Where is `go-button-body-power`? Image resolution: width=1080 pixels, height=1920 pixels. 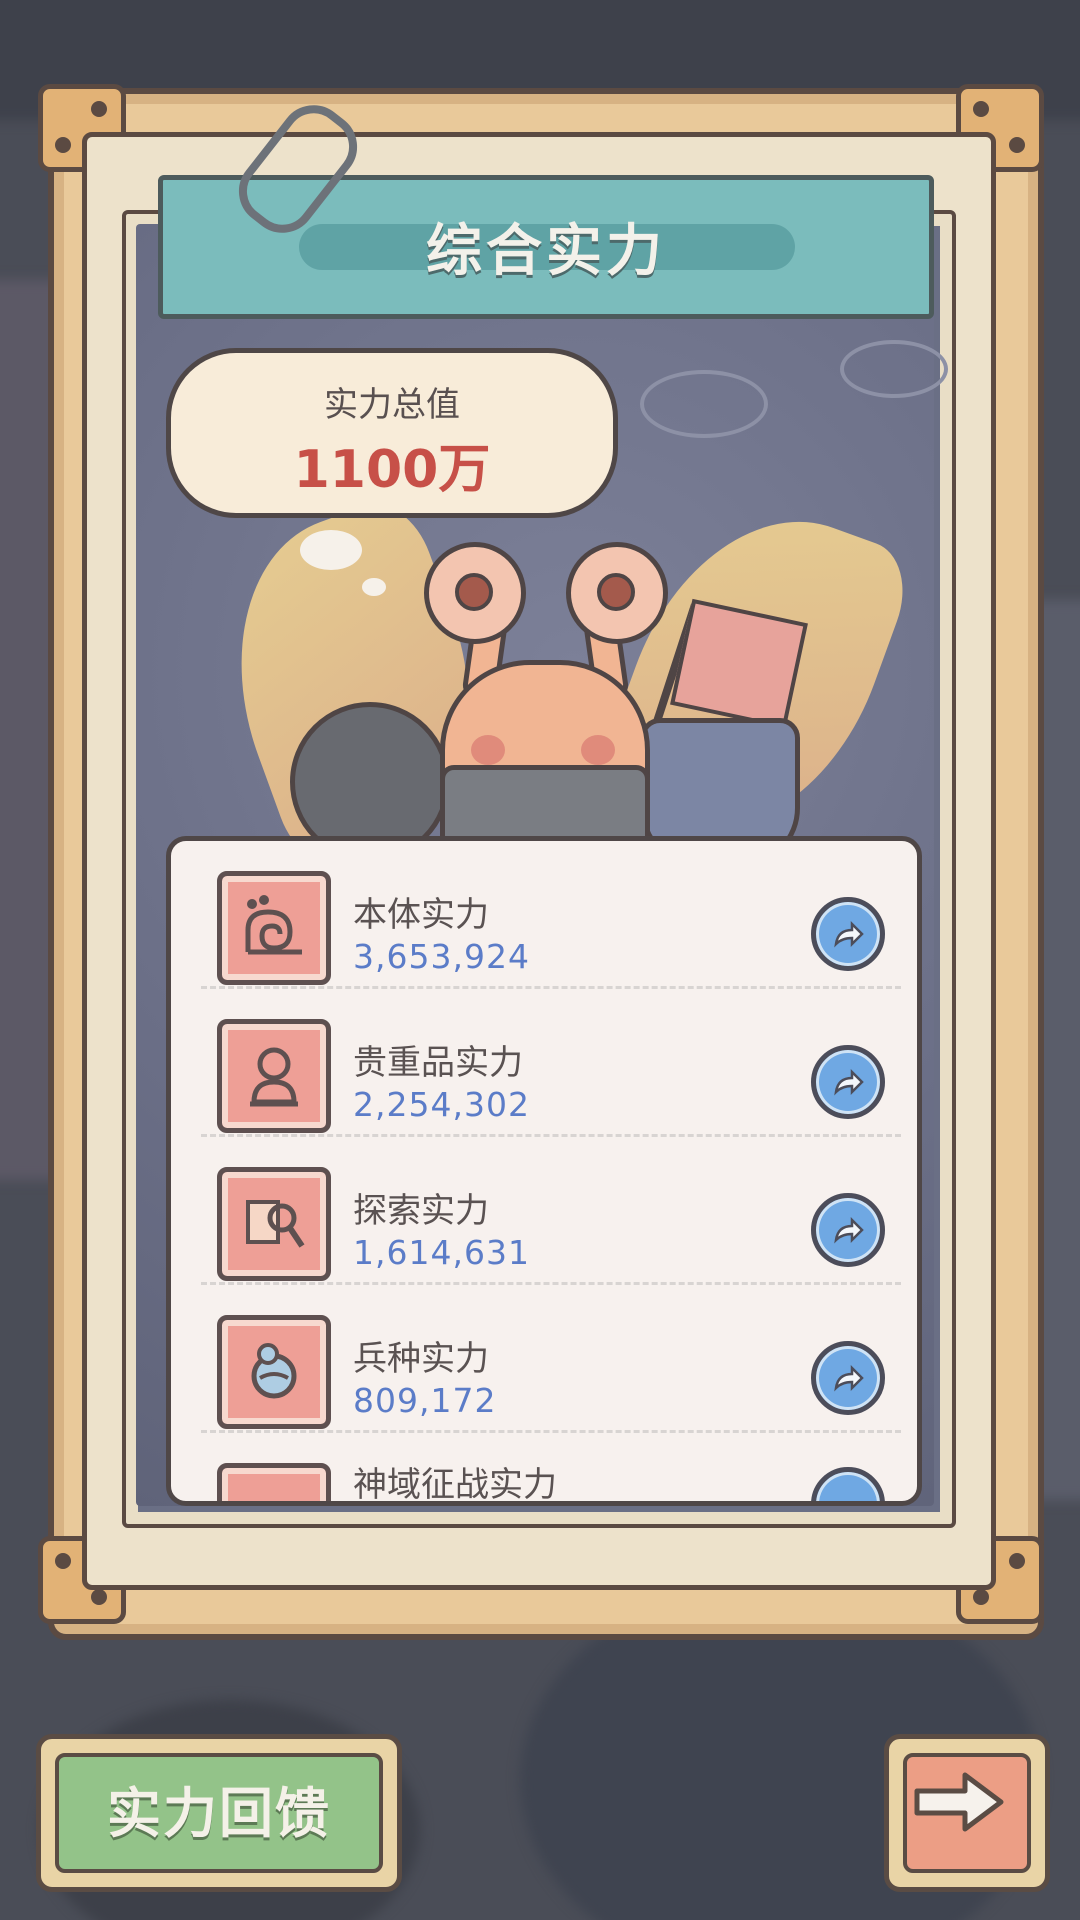
go-button-body-power is located at coordinates (848, 934).